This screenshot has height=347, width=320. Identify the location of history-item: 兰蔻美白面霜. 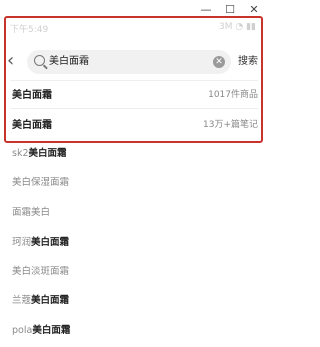
(40, 301).